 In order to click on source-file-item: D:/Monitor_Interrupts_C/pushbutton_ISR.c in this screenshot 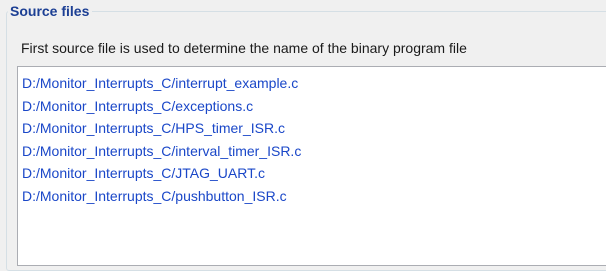, I will do `click(312, 196)`.